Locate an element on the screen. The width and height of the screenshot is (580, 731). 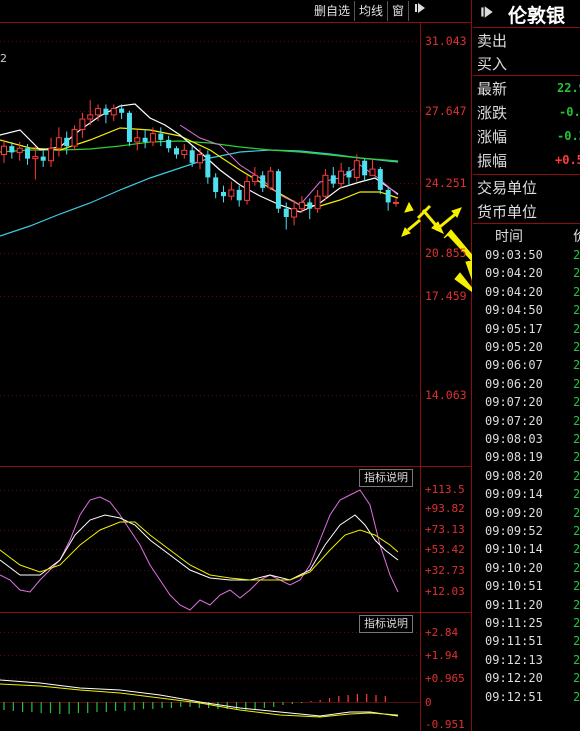
tick-row: 09:04:50 2 is located at coordinates (526, 310).